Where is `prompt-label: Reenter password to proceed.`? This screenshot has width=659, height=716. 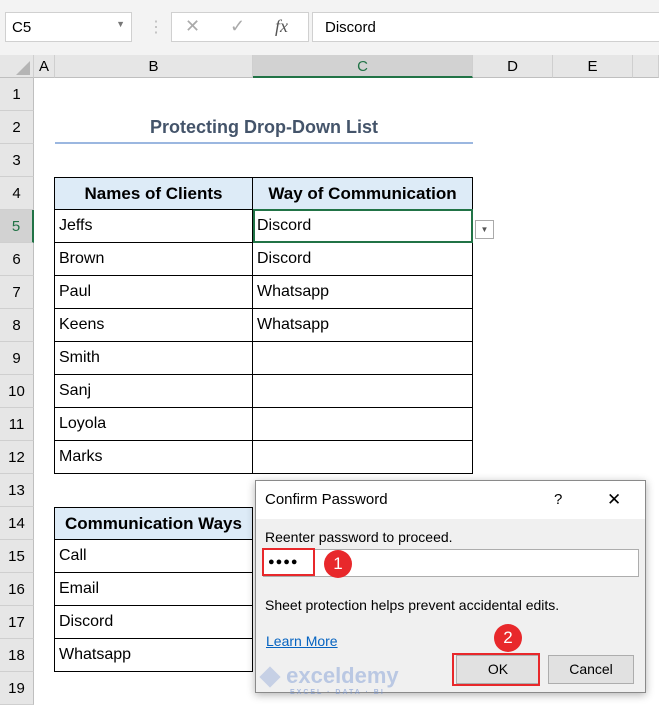 prompt-label: Reenter password to proceed. is located at coordinates (359, 537).